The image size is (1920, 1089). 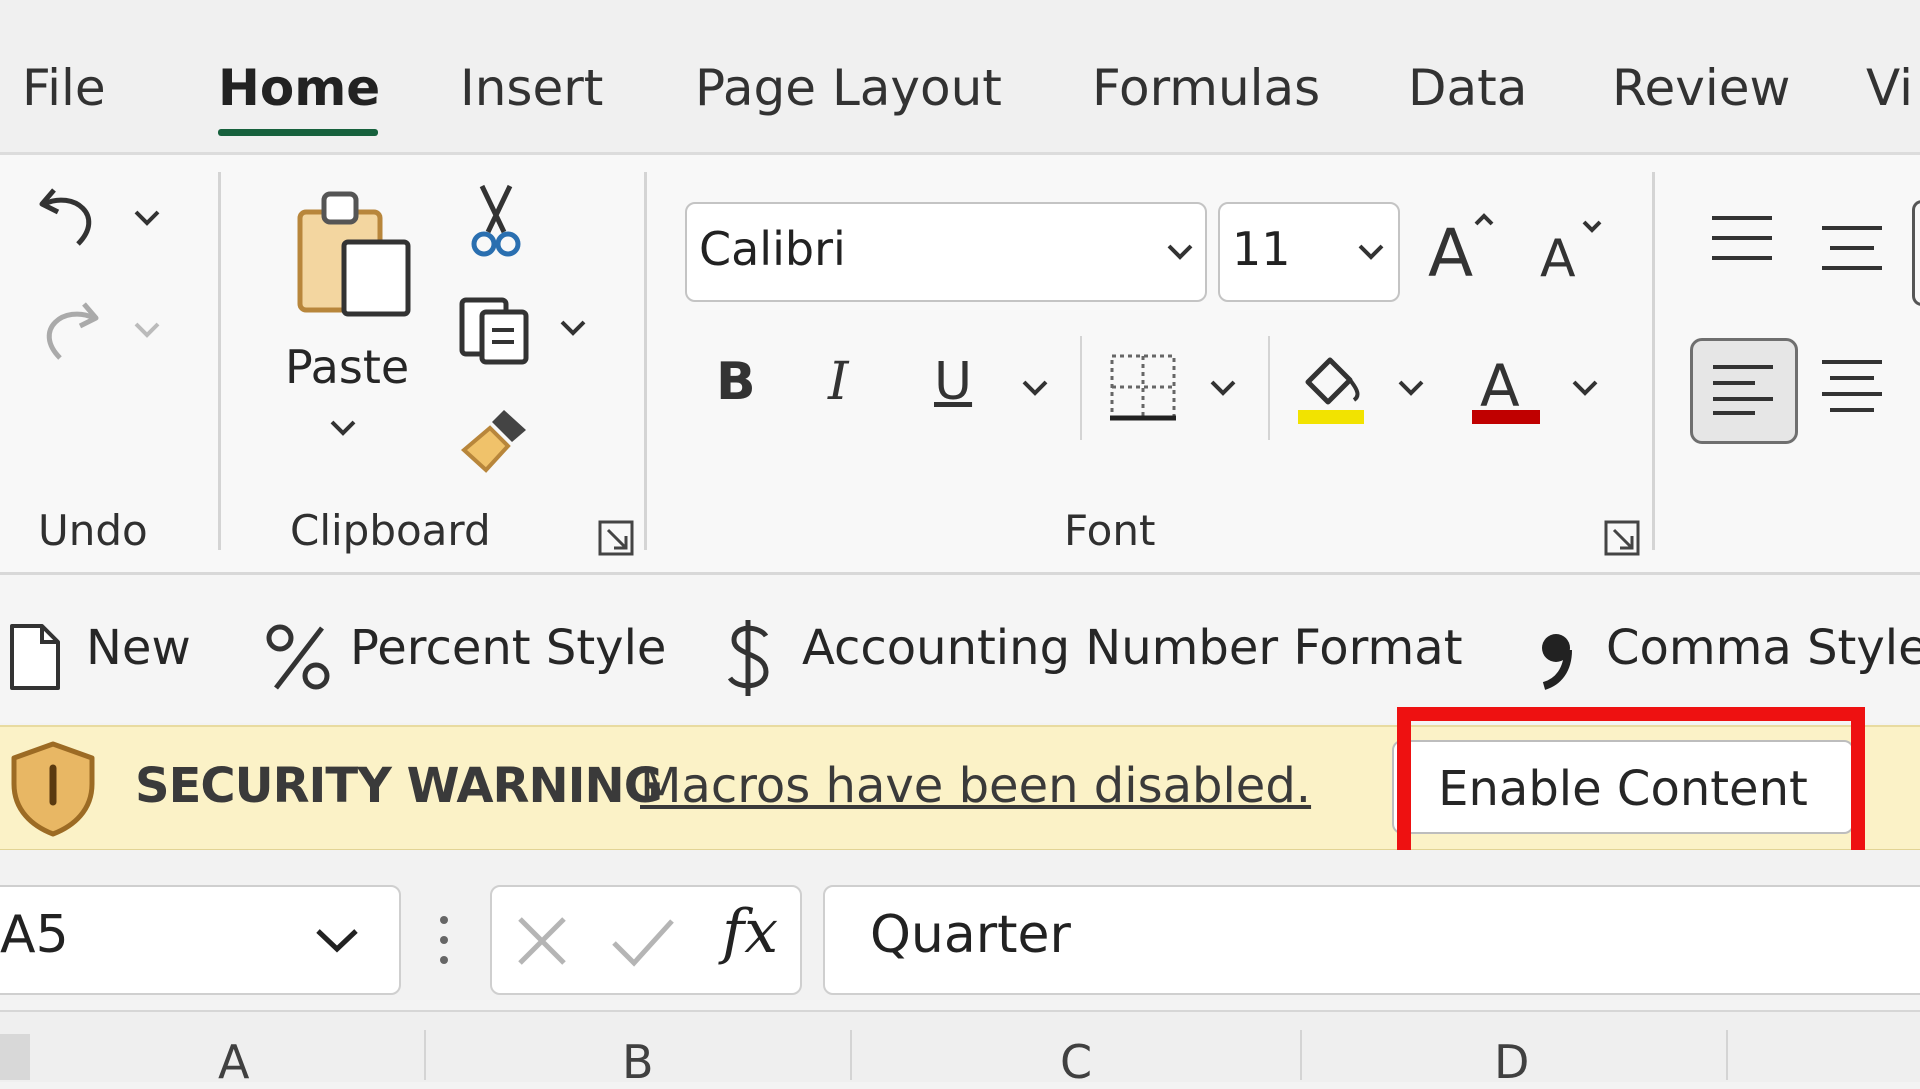 I want to click on tab-formulas: Formulas, so click(x=1206, y=88).